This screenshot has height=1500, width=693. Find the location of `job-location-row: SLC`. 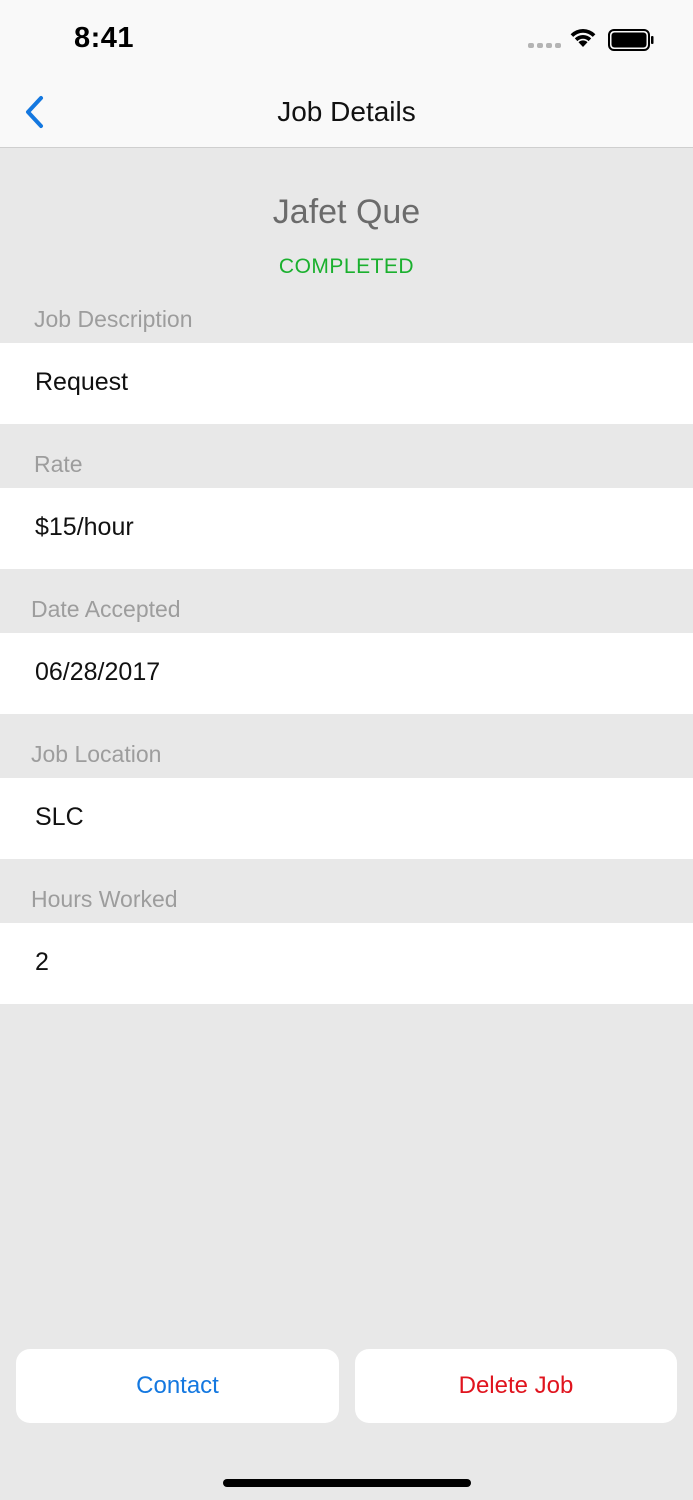

job-location-row: SLC is located at coordinates (346, 818).